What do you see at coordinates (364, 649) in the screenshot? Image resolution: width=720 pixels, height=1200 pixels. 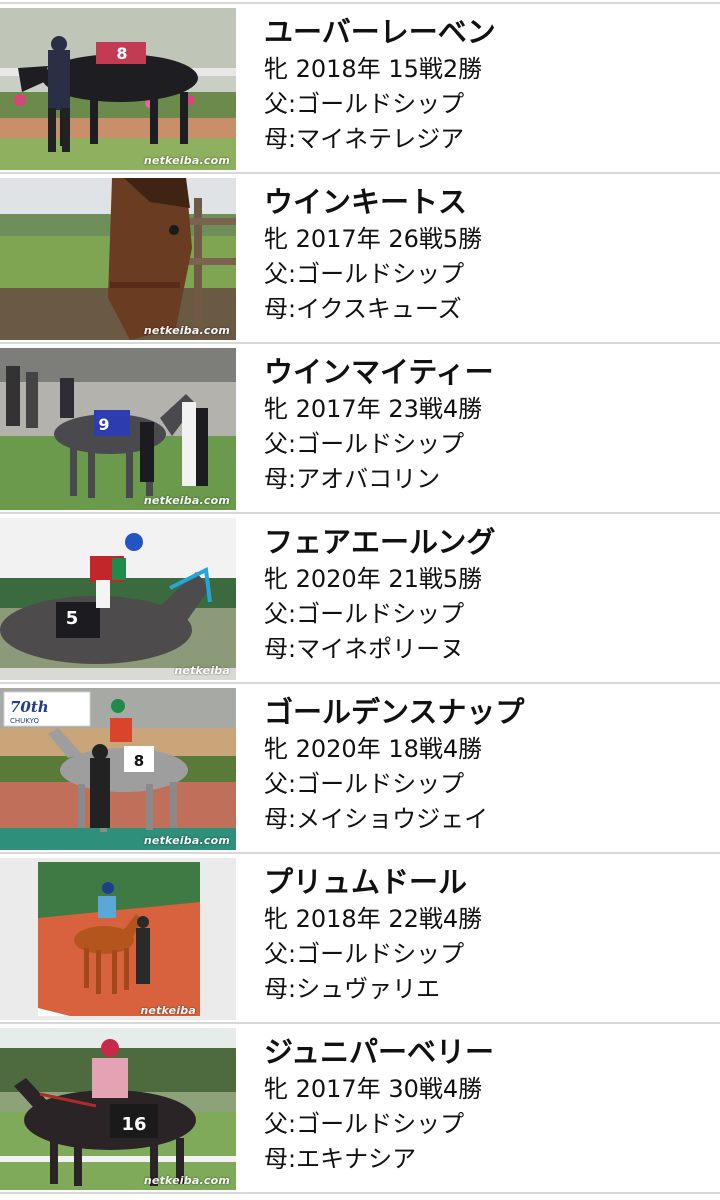 I see `horse-dam: 母:マイネポリーヌ` at bounding box center [364, 649].